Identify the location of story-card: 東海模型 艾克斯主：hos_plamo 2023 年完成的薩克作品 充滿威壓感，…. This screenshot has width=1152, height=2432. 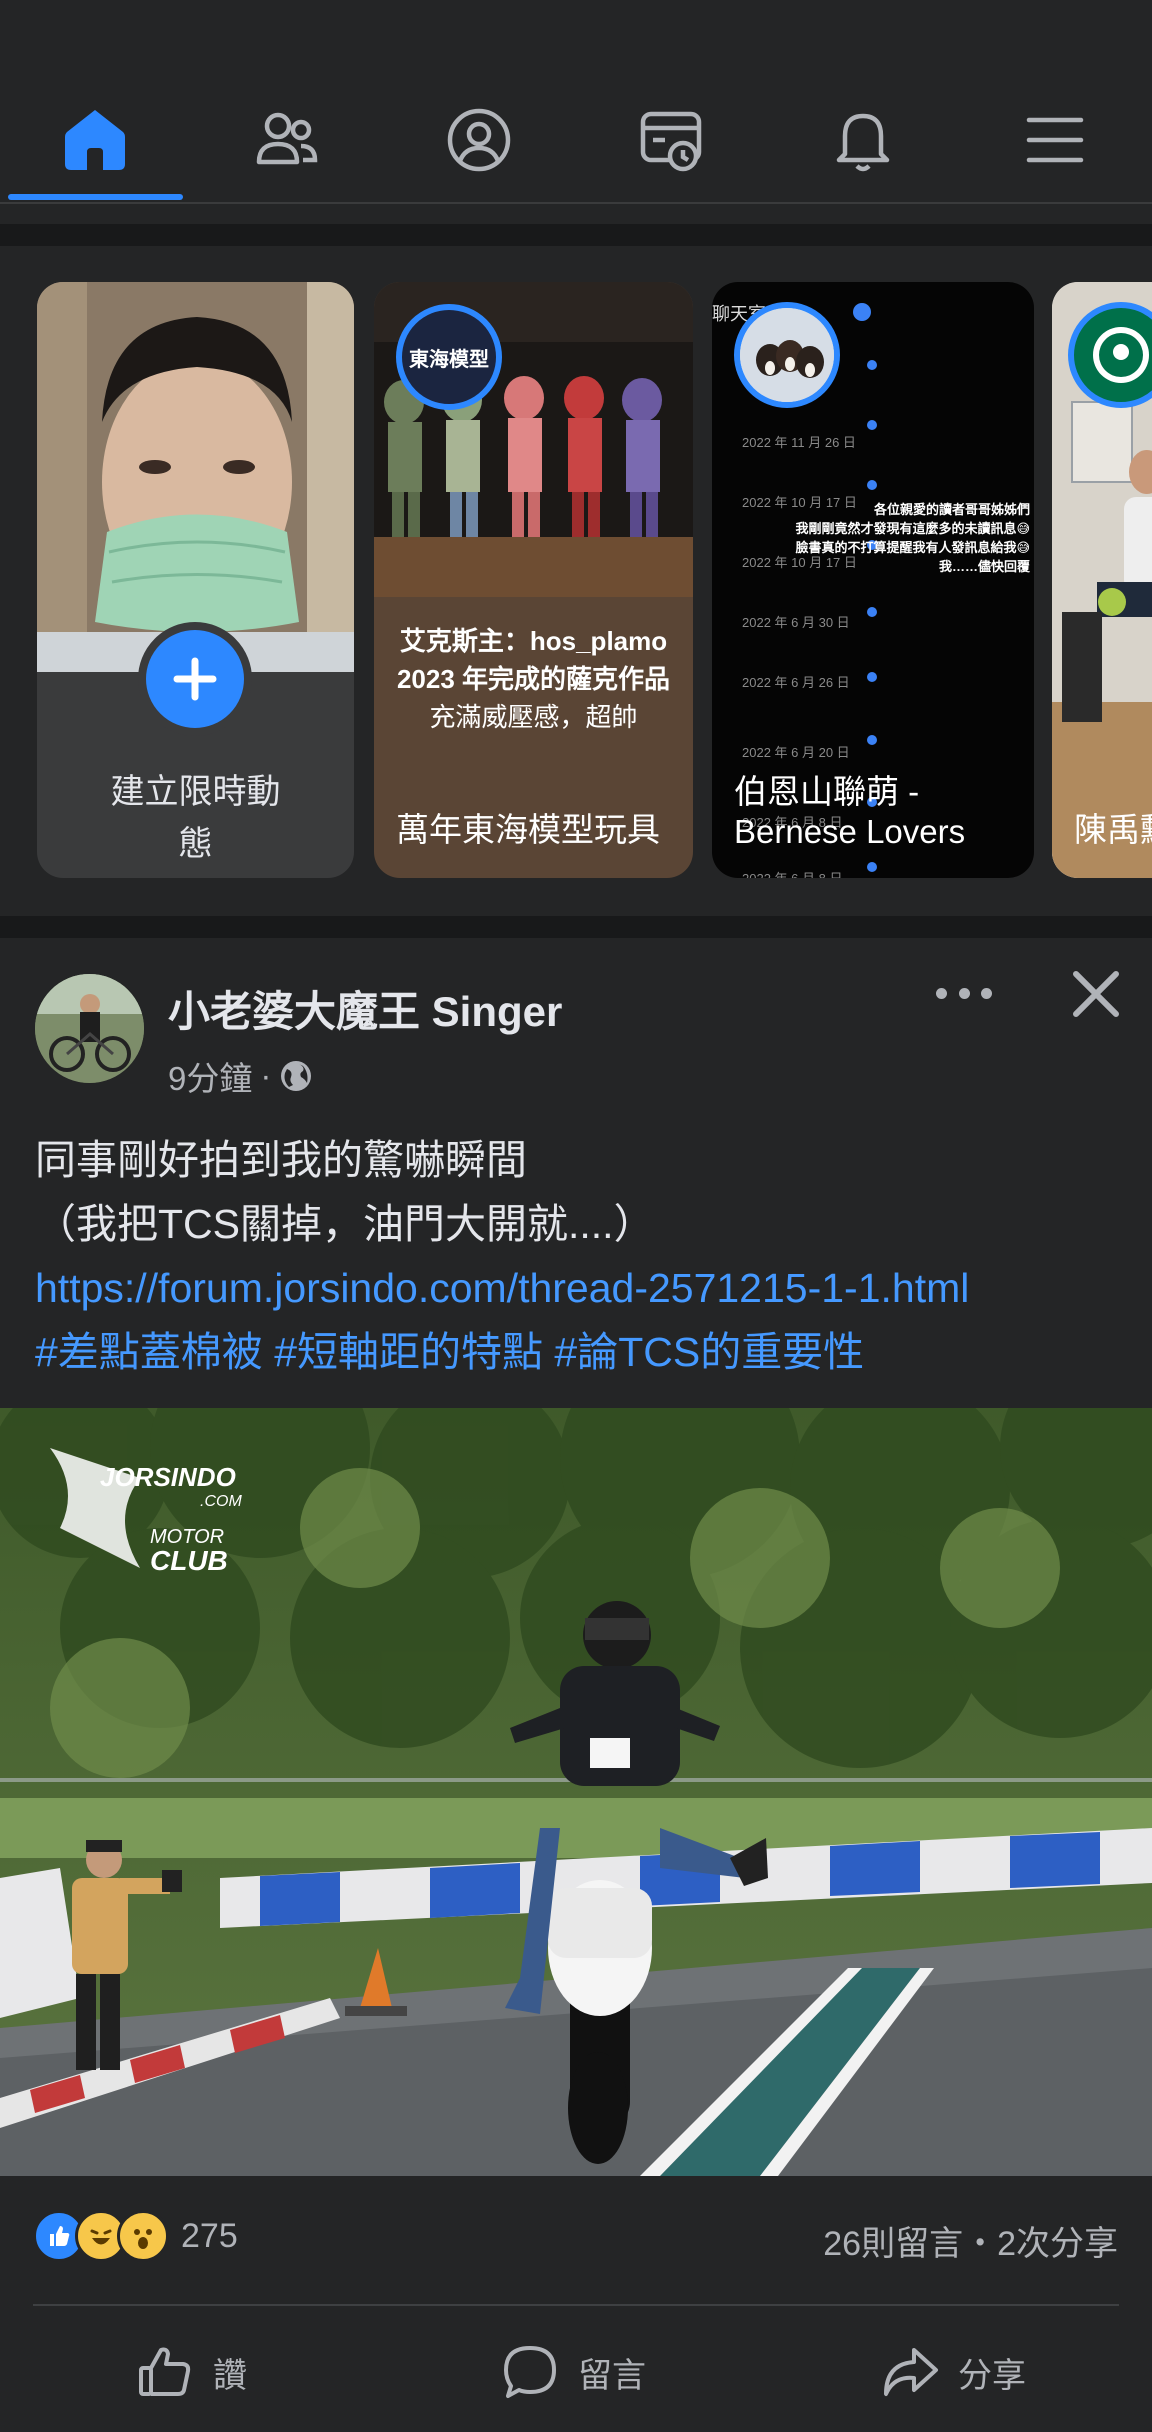
(533, 580).